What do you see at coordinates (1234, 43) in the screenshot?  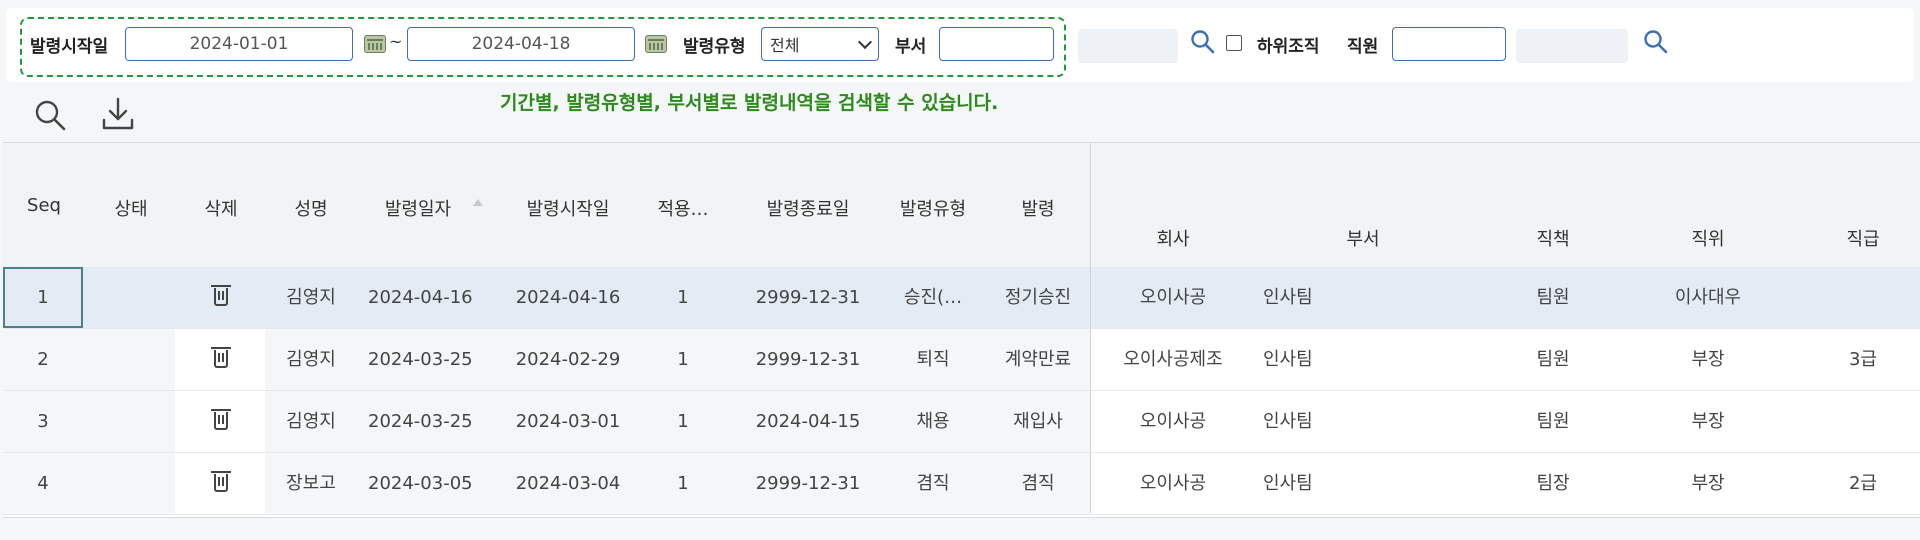 I see `suborg-checkbox` at bounding box center [1234, 43].